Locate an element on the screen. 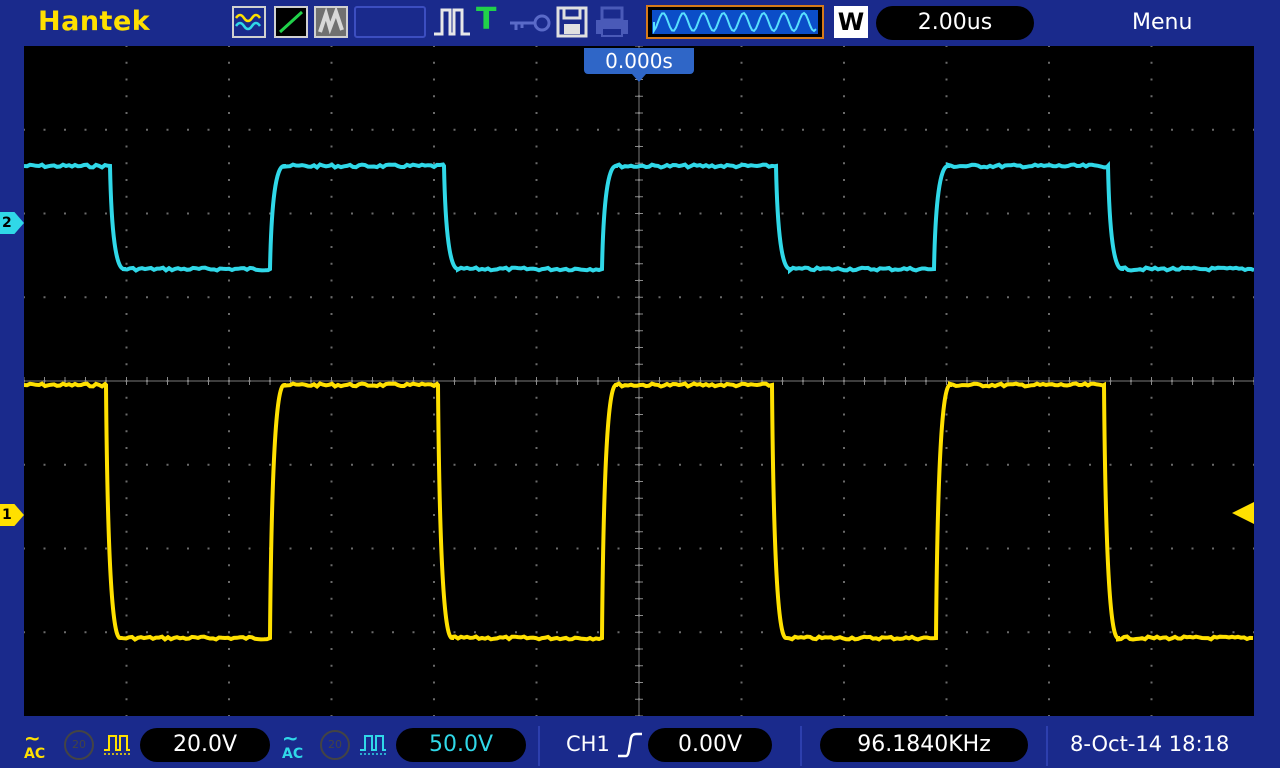 The image size is (1280, 768). status-blank-box is located at coordinates (390, 22).